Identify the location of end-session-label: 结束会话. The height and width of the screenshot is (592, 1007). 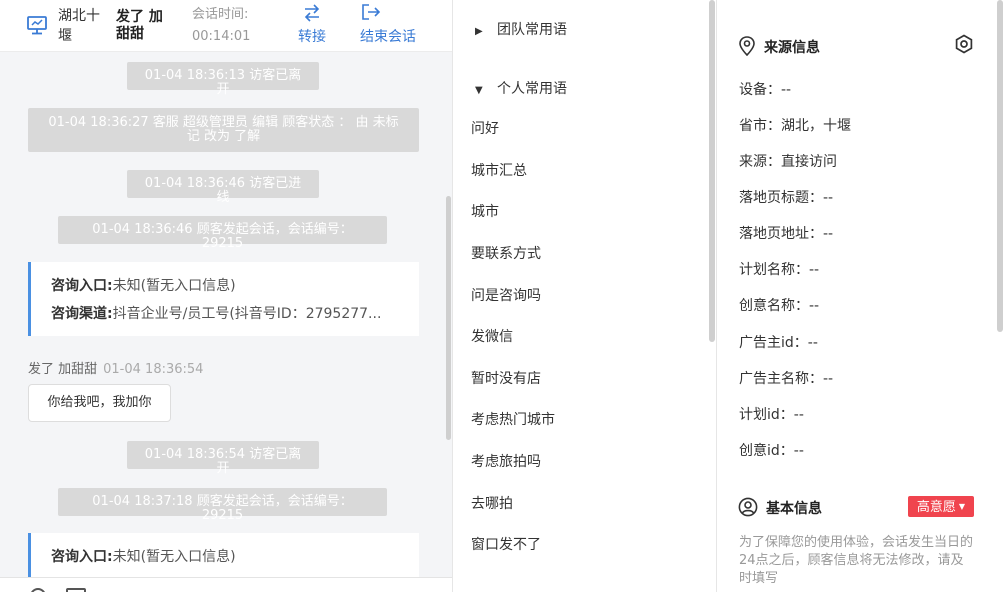
(388, 37).